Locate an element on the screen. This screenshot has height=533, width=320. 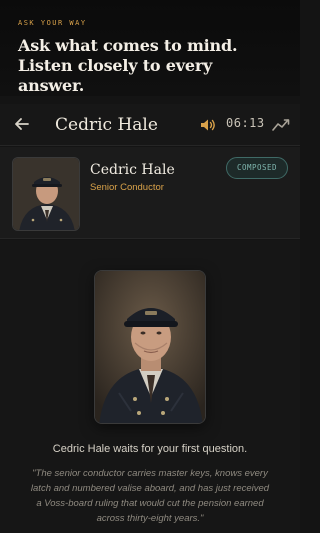
character-portrait is located at coordinates (150, 347).